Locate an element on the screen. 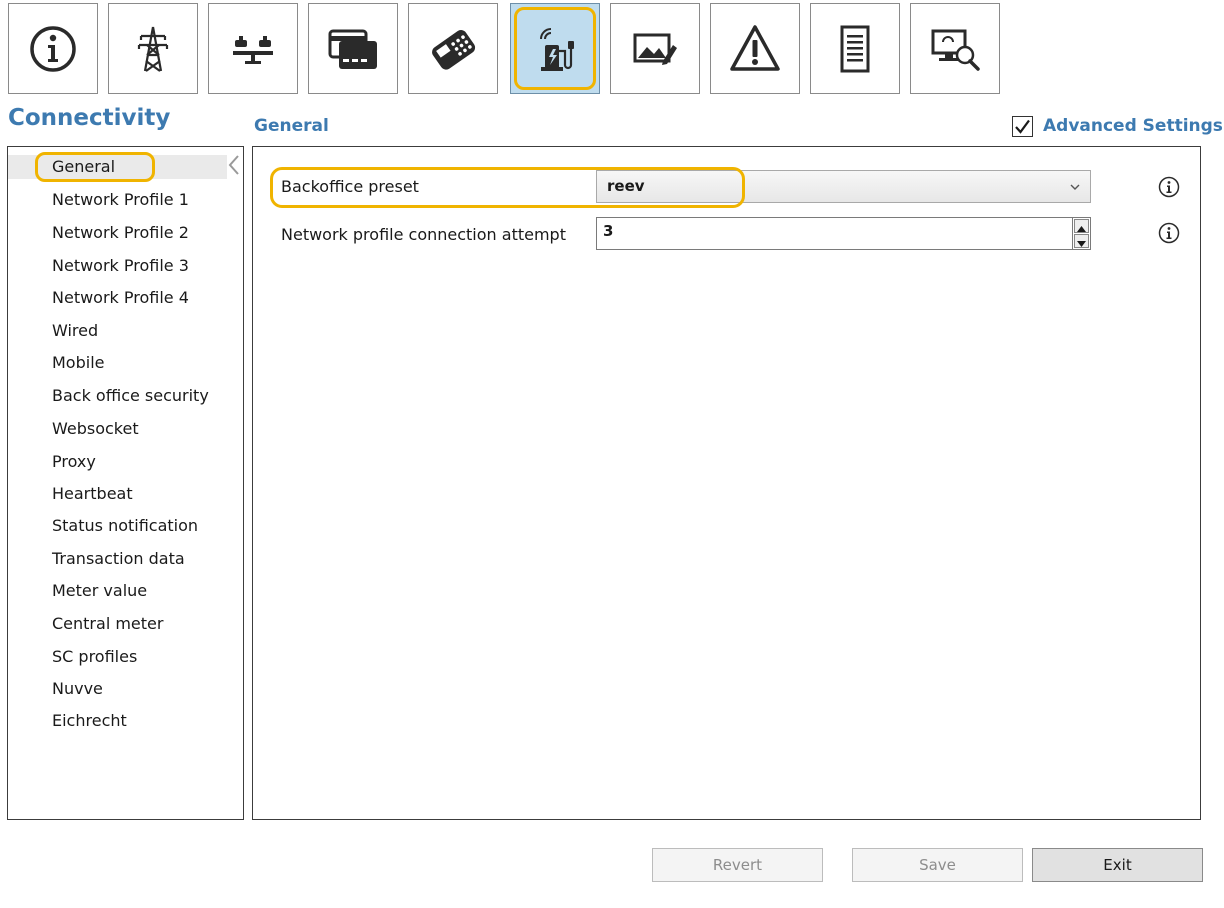 Image resolution: width=1224 pixels, height=908 pixels. sidebar-item-status-notification: Status notification is located at coordinates (125, 526).